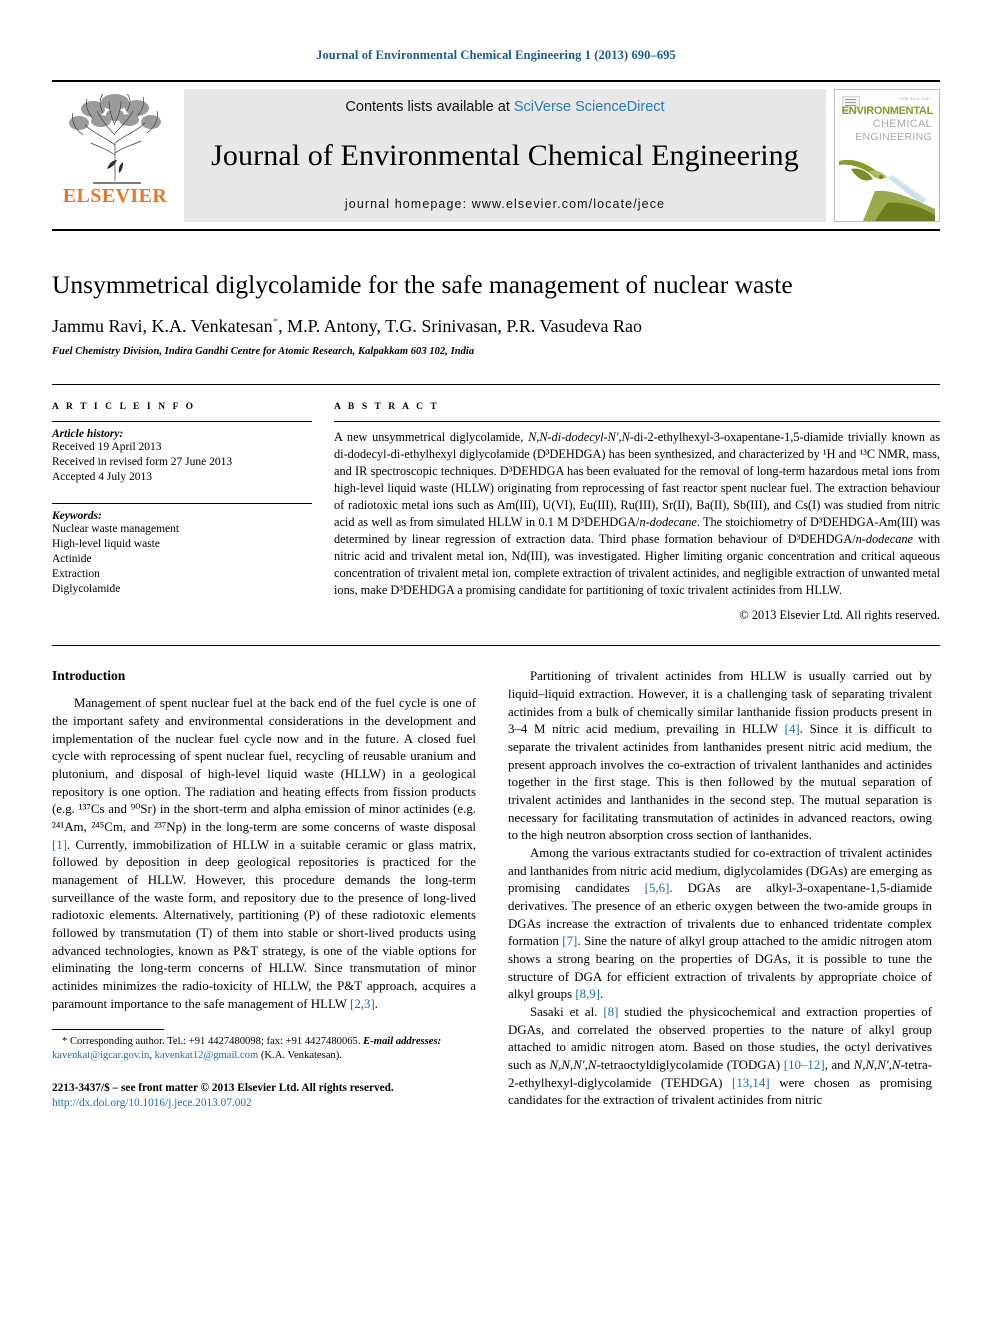 The image size is (992, 1323). I want to click on footnote-rule, so click(108, 1030).